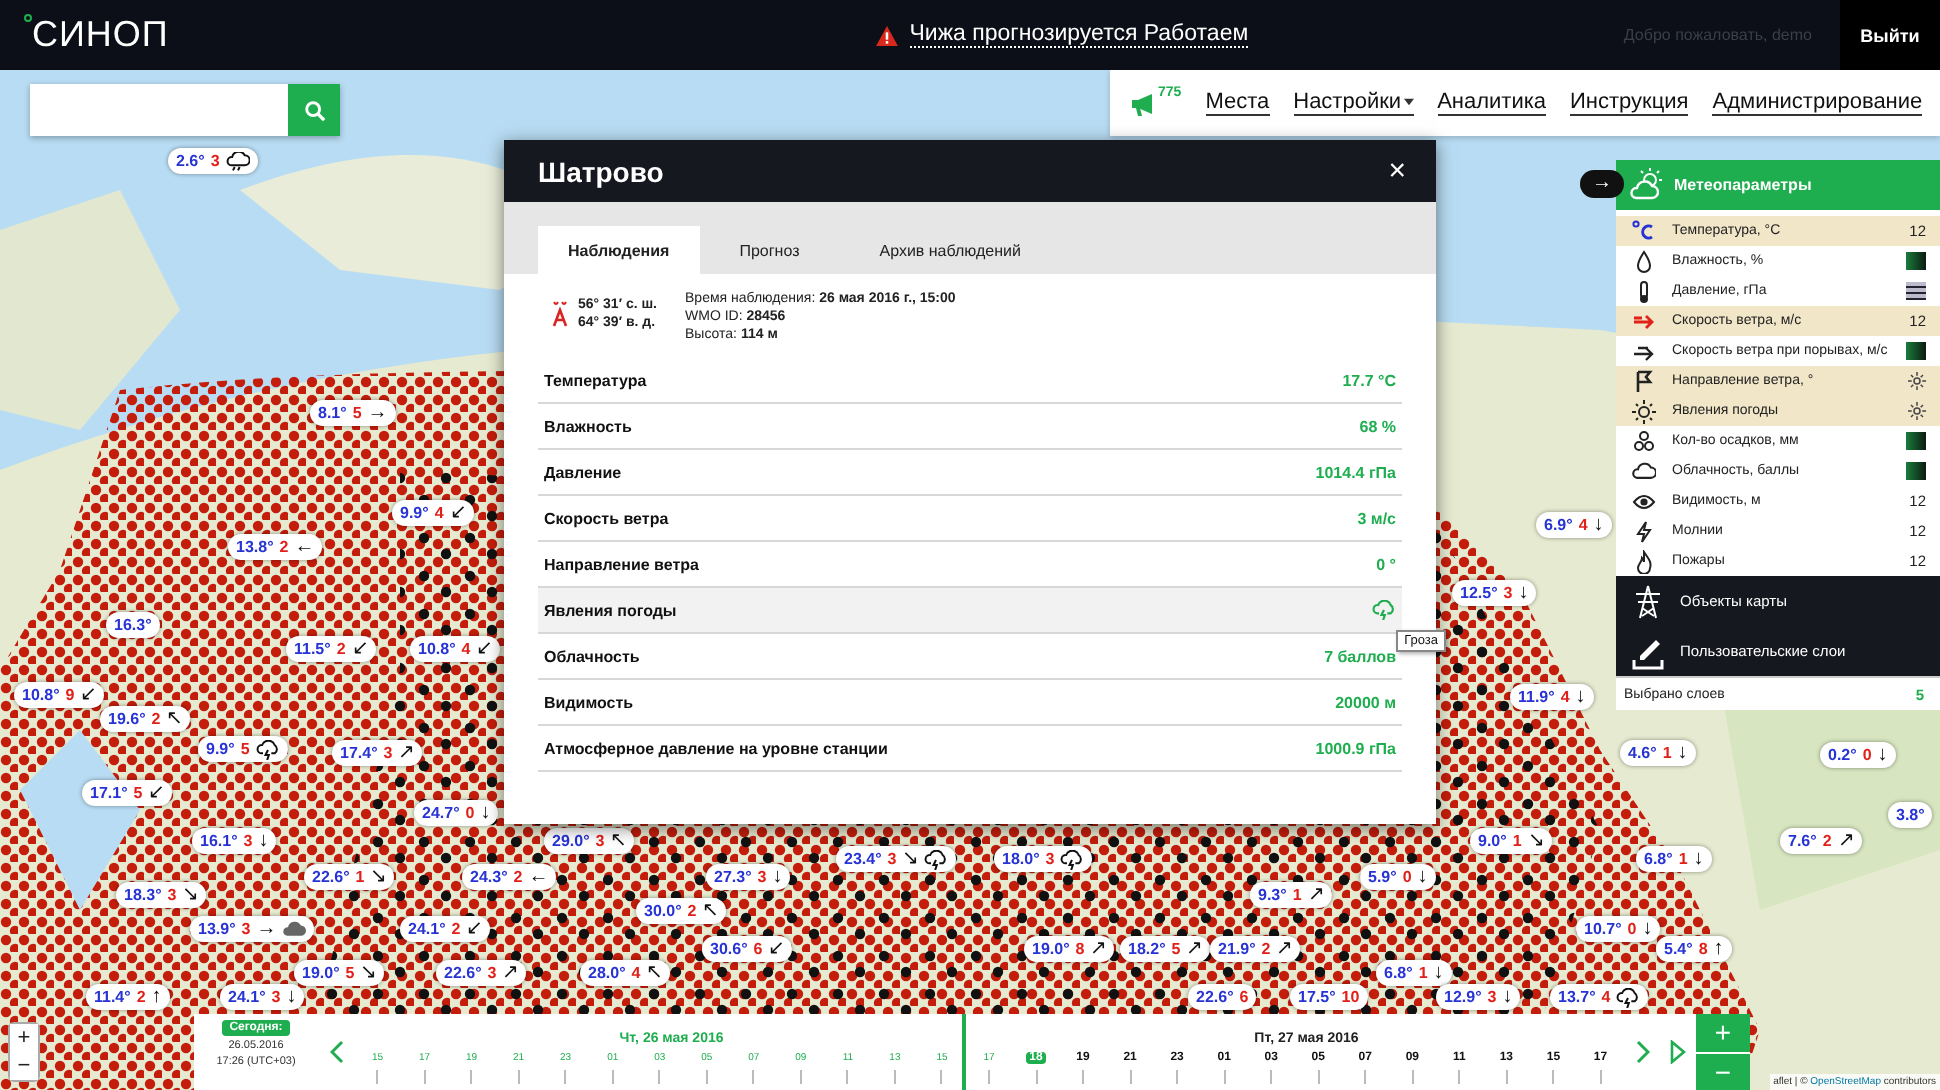 Image resolution: width=1940 pixels, height=1090 pixels. What do you see at coordinates (275, 547) in the screenshot?
I see `station-label: 13.8° 2 ←` at bounding box center [275, 547].